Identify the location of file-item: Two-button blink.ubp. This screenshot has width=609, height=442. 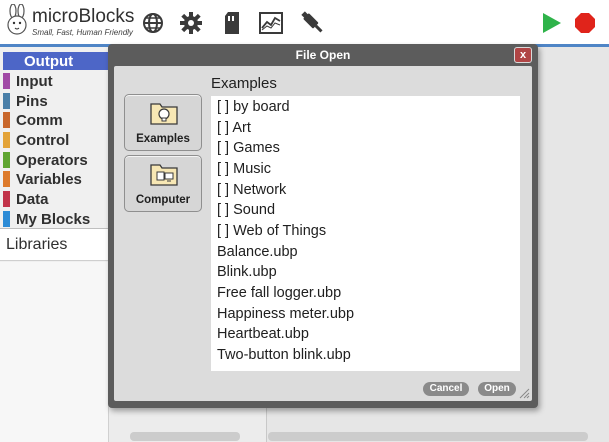
(284, 355).